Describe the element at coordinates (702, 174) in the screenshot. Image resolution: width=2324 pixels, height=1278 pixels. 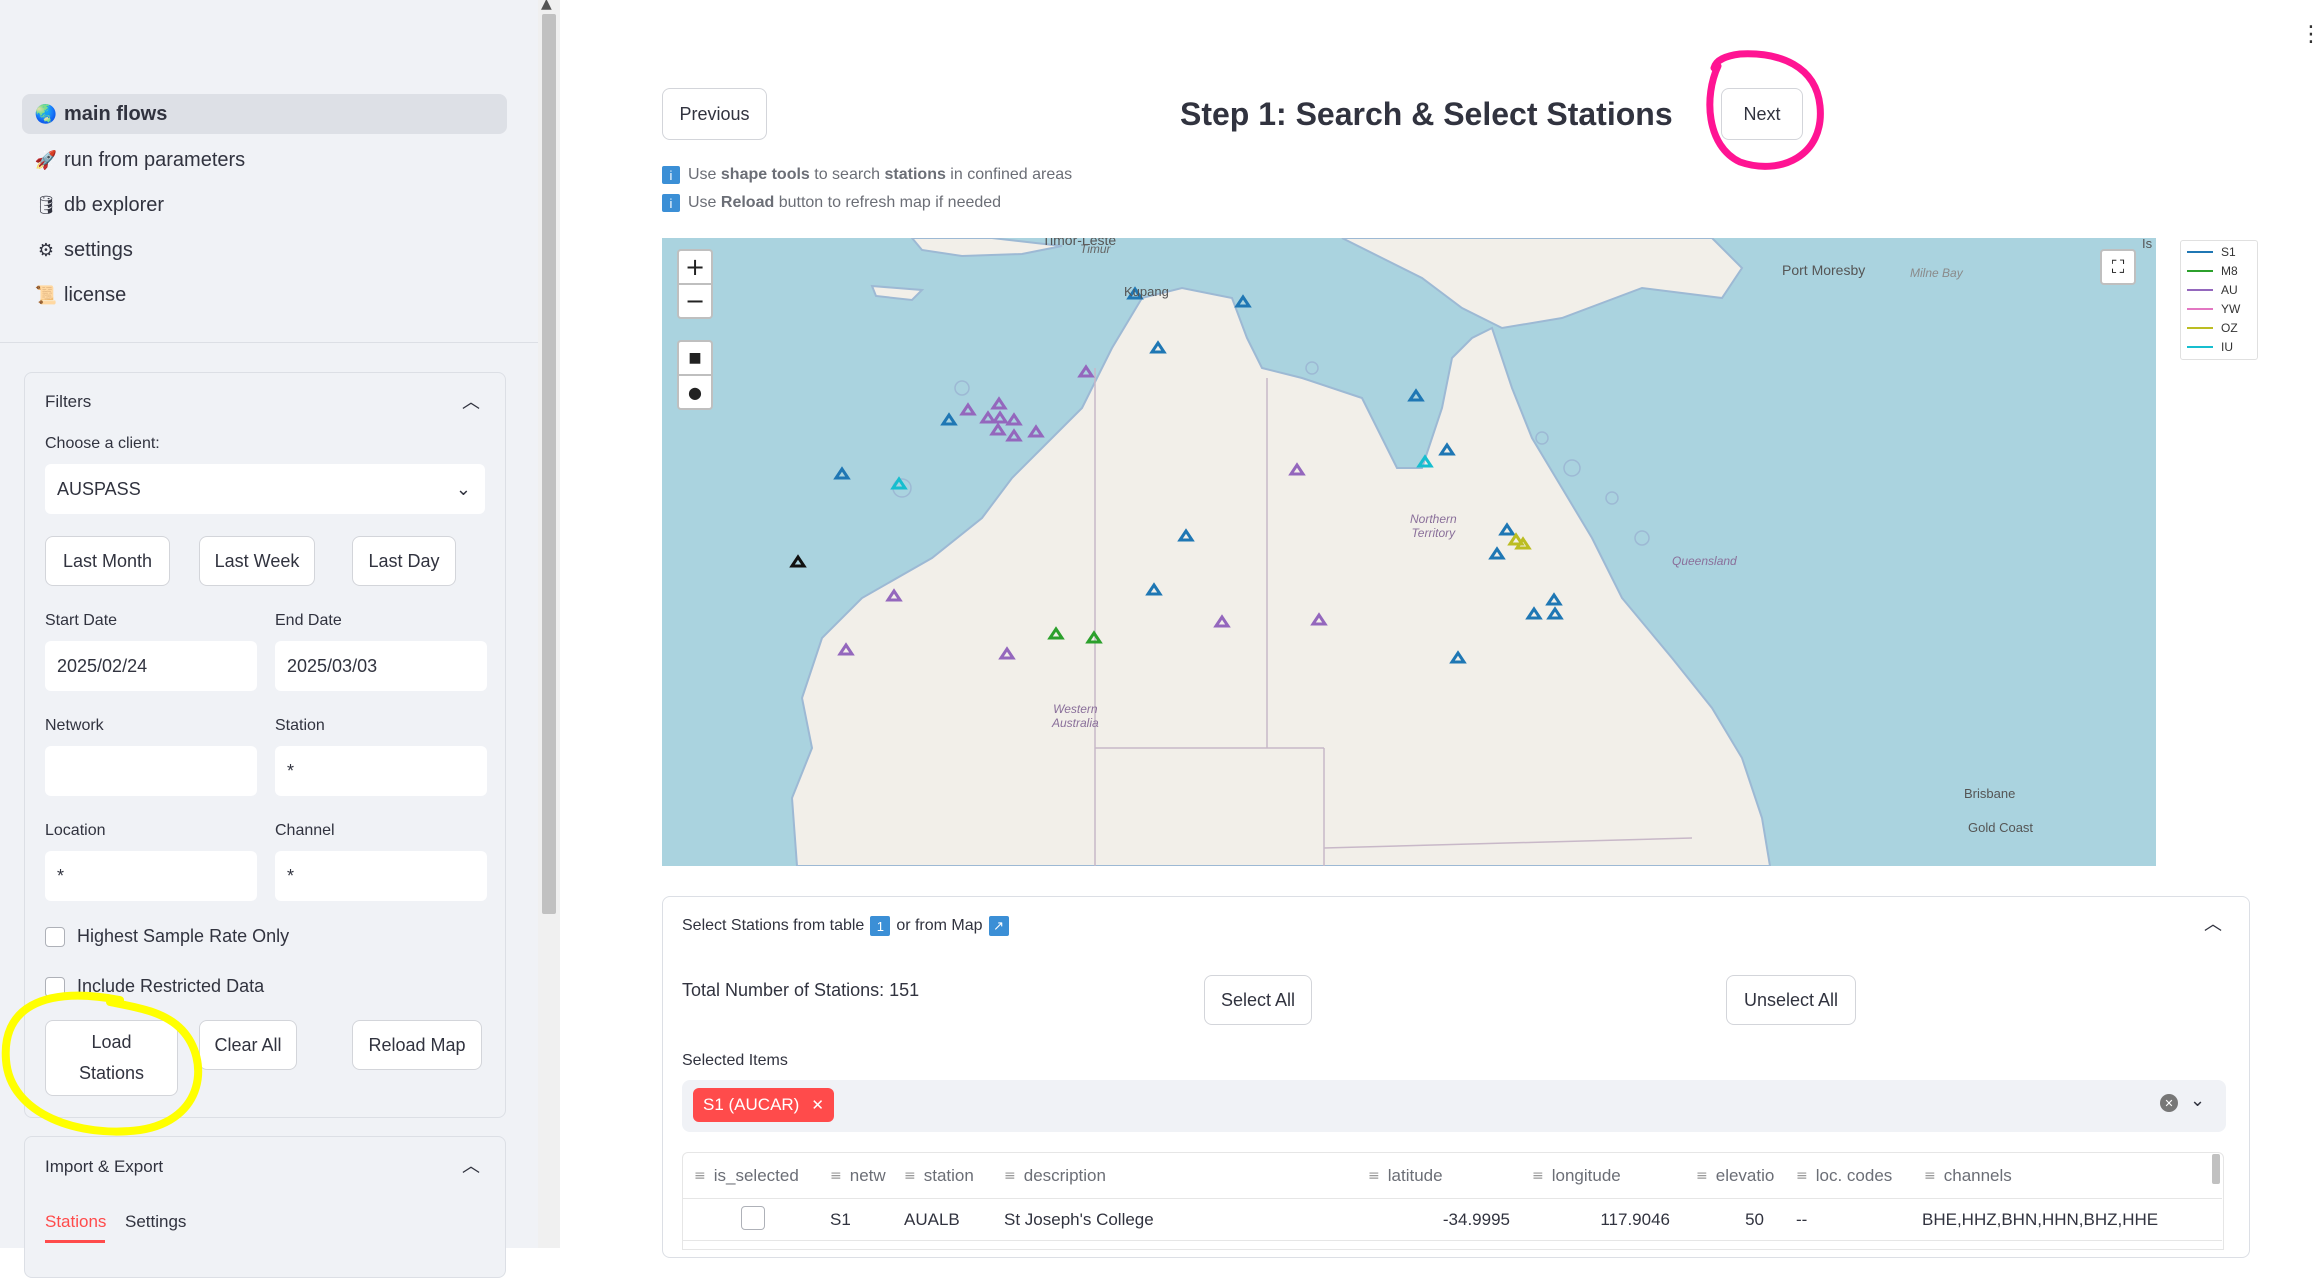
I see `hint-text-1a: Use` at that location.